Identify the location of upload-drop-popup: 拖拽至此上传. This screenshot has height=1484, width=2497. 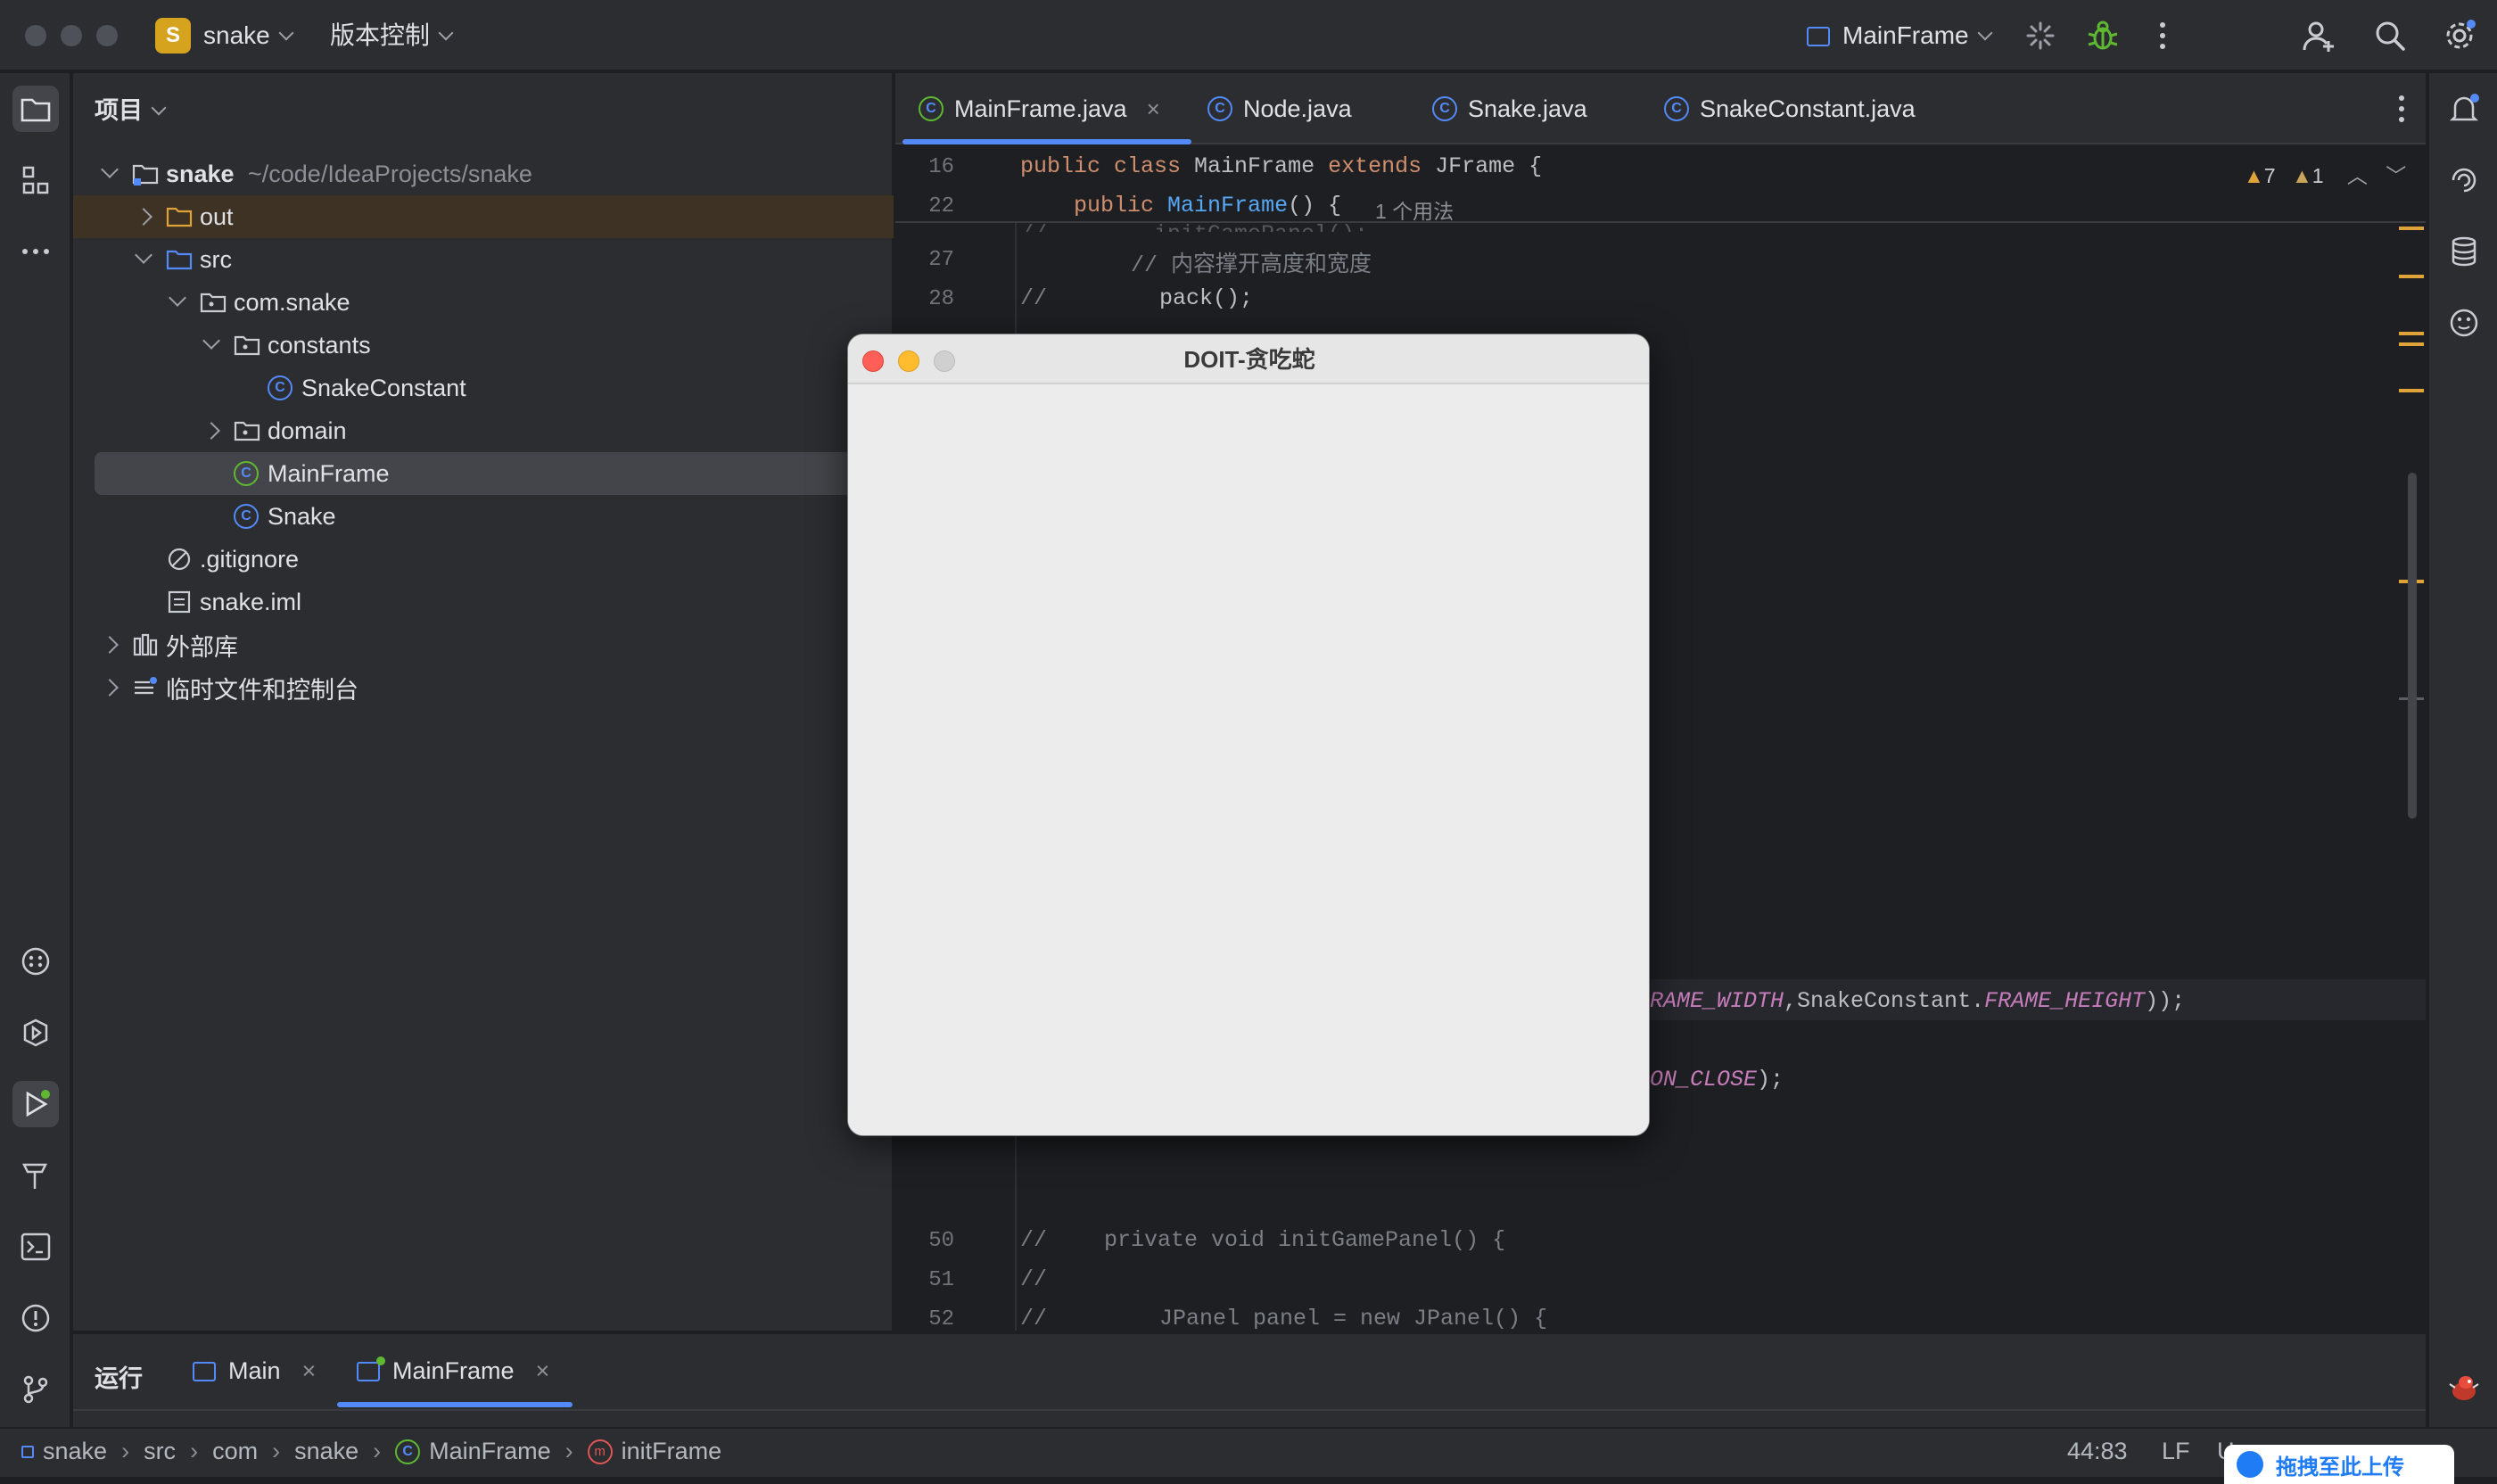
(2339, 1465).